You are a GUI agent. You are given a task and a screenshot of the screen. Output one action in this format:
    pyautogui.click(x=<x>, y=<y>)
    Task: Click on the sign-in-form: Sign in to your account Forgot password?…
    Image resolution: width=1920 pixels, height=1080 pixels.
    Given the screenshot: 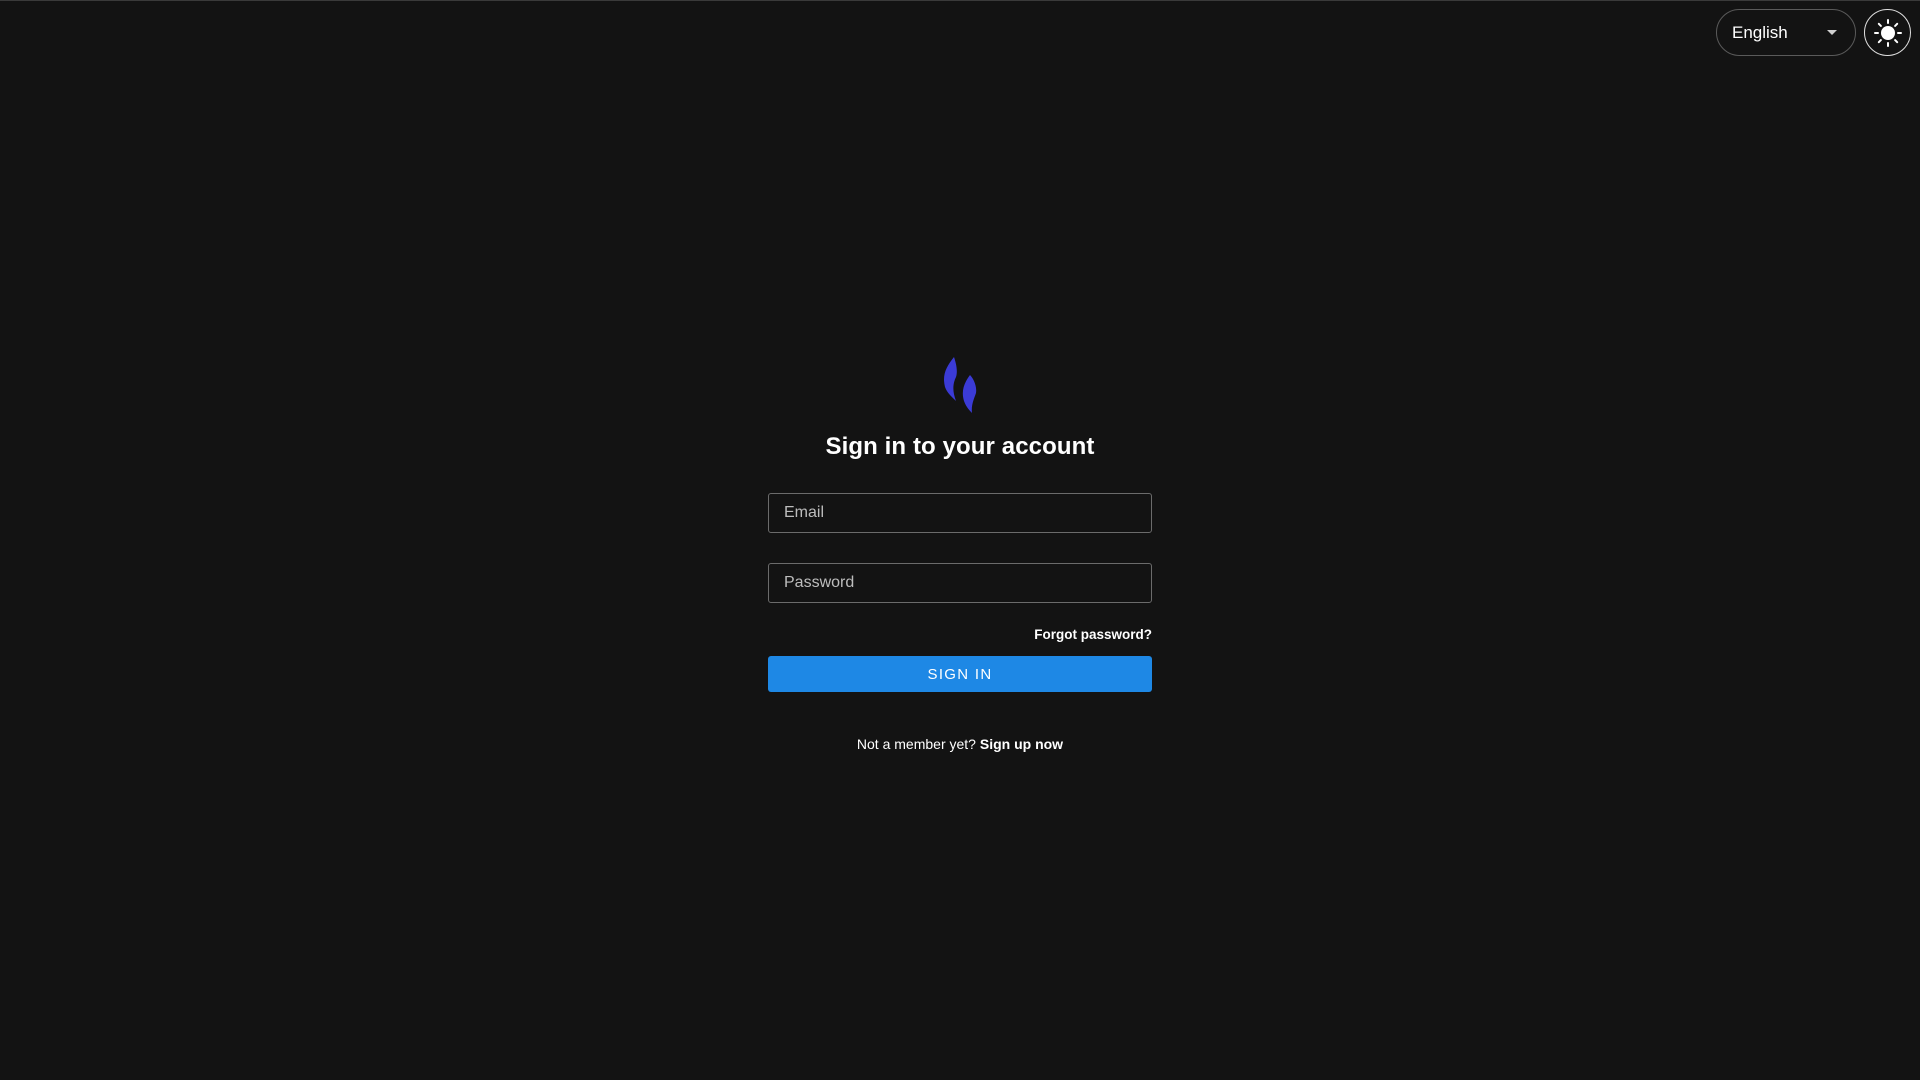 What is the action you would take?
    pyautogui.click(x=960, y=553)
    